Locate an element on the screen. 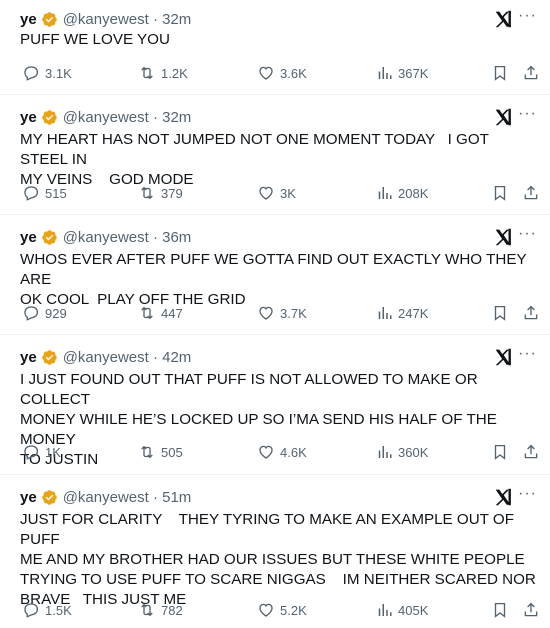 This screenshot has width=550, height=628. views-button: 367K is located at coordinates (401, 73).